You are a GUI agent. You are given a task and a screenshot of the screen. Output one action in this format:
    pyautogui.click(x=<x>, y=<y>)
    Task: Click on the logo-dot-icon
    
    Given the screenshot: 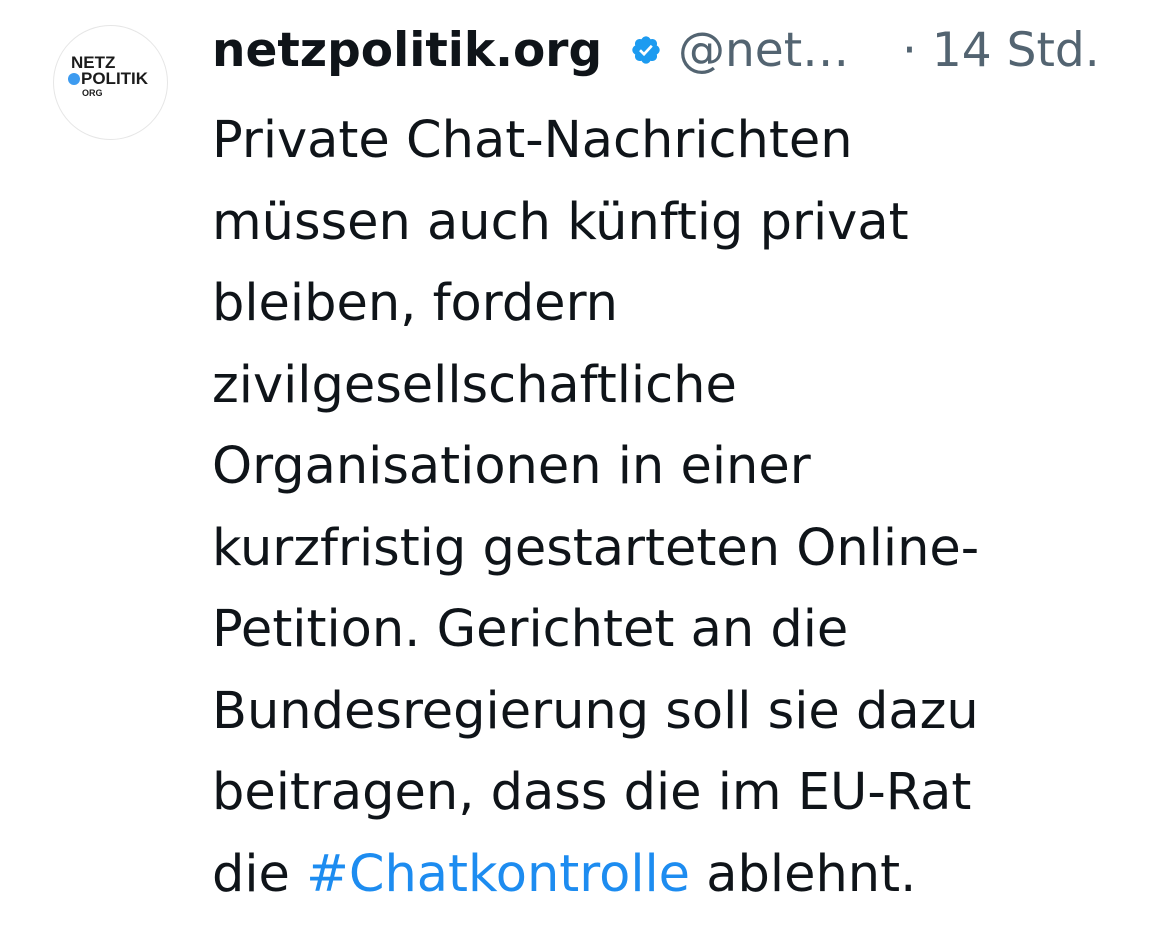 What is the action you would take?
    pyautogui.click(x=74, y=79)
    